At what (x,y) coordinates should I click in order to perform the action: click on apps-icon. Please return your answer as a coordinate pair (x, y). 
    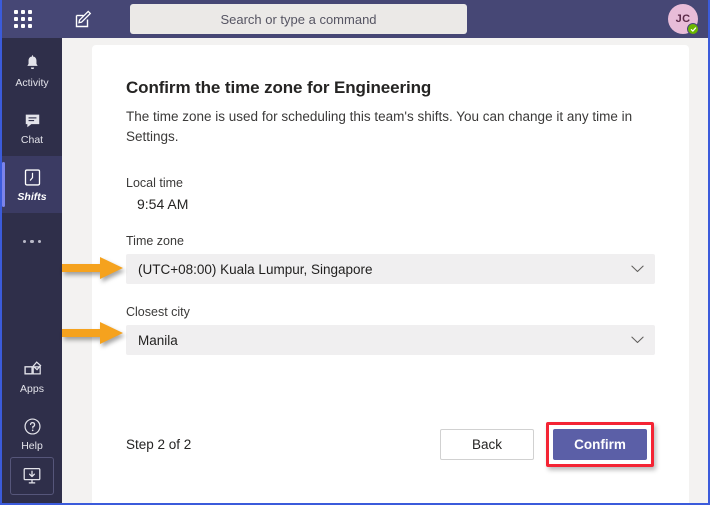
    Looking at the image, I should click on (32, 370).